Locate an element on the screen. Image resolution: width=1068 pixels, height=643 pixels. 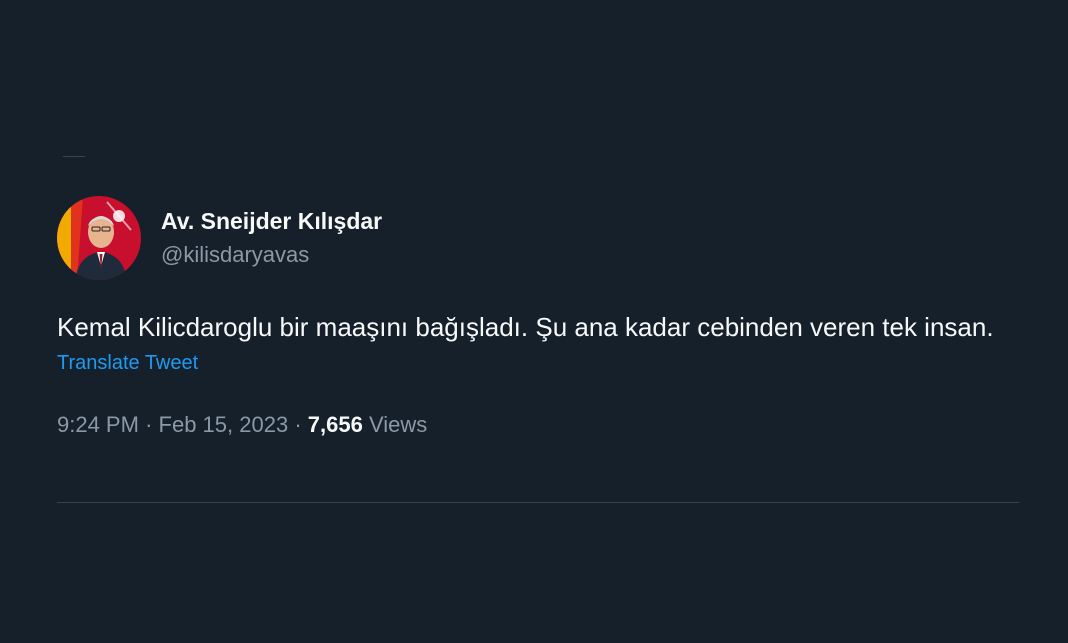
avatar-image is located at coordinates (99, 238).